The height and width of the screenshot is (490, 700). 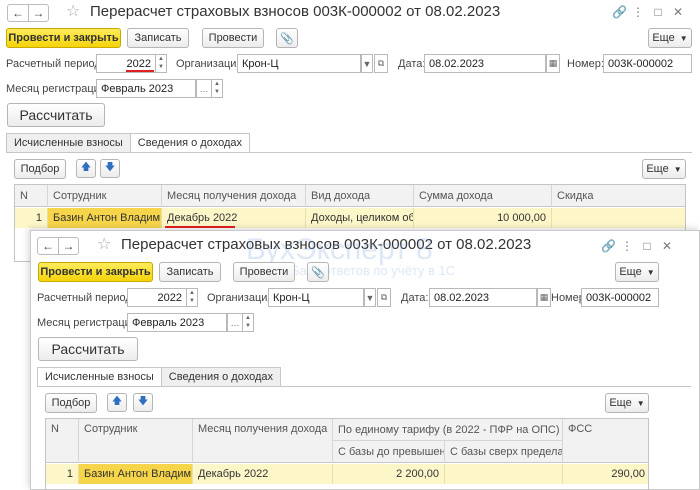 I want to click on cell-base-below-limit: 2 200,00, so click(x=388, y=474).